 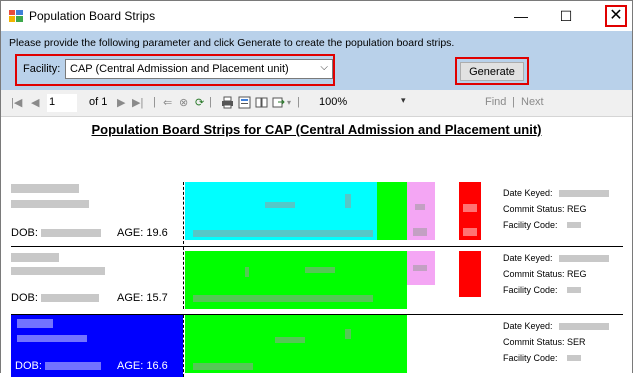 What do you see at coordinates (137, 102) in the screenshot?
I see `last-page-icon: ▶|` at bounding box center [137, 102].